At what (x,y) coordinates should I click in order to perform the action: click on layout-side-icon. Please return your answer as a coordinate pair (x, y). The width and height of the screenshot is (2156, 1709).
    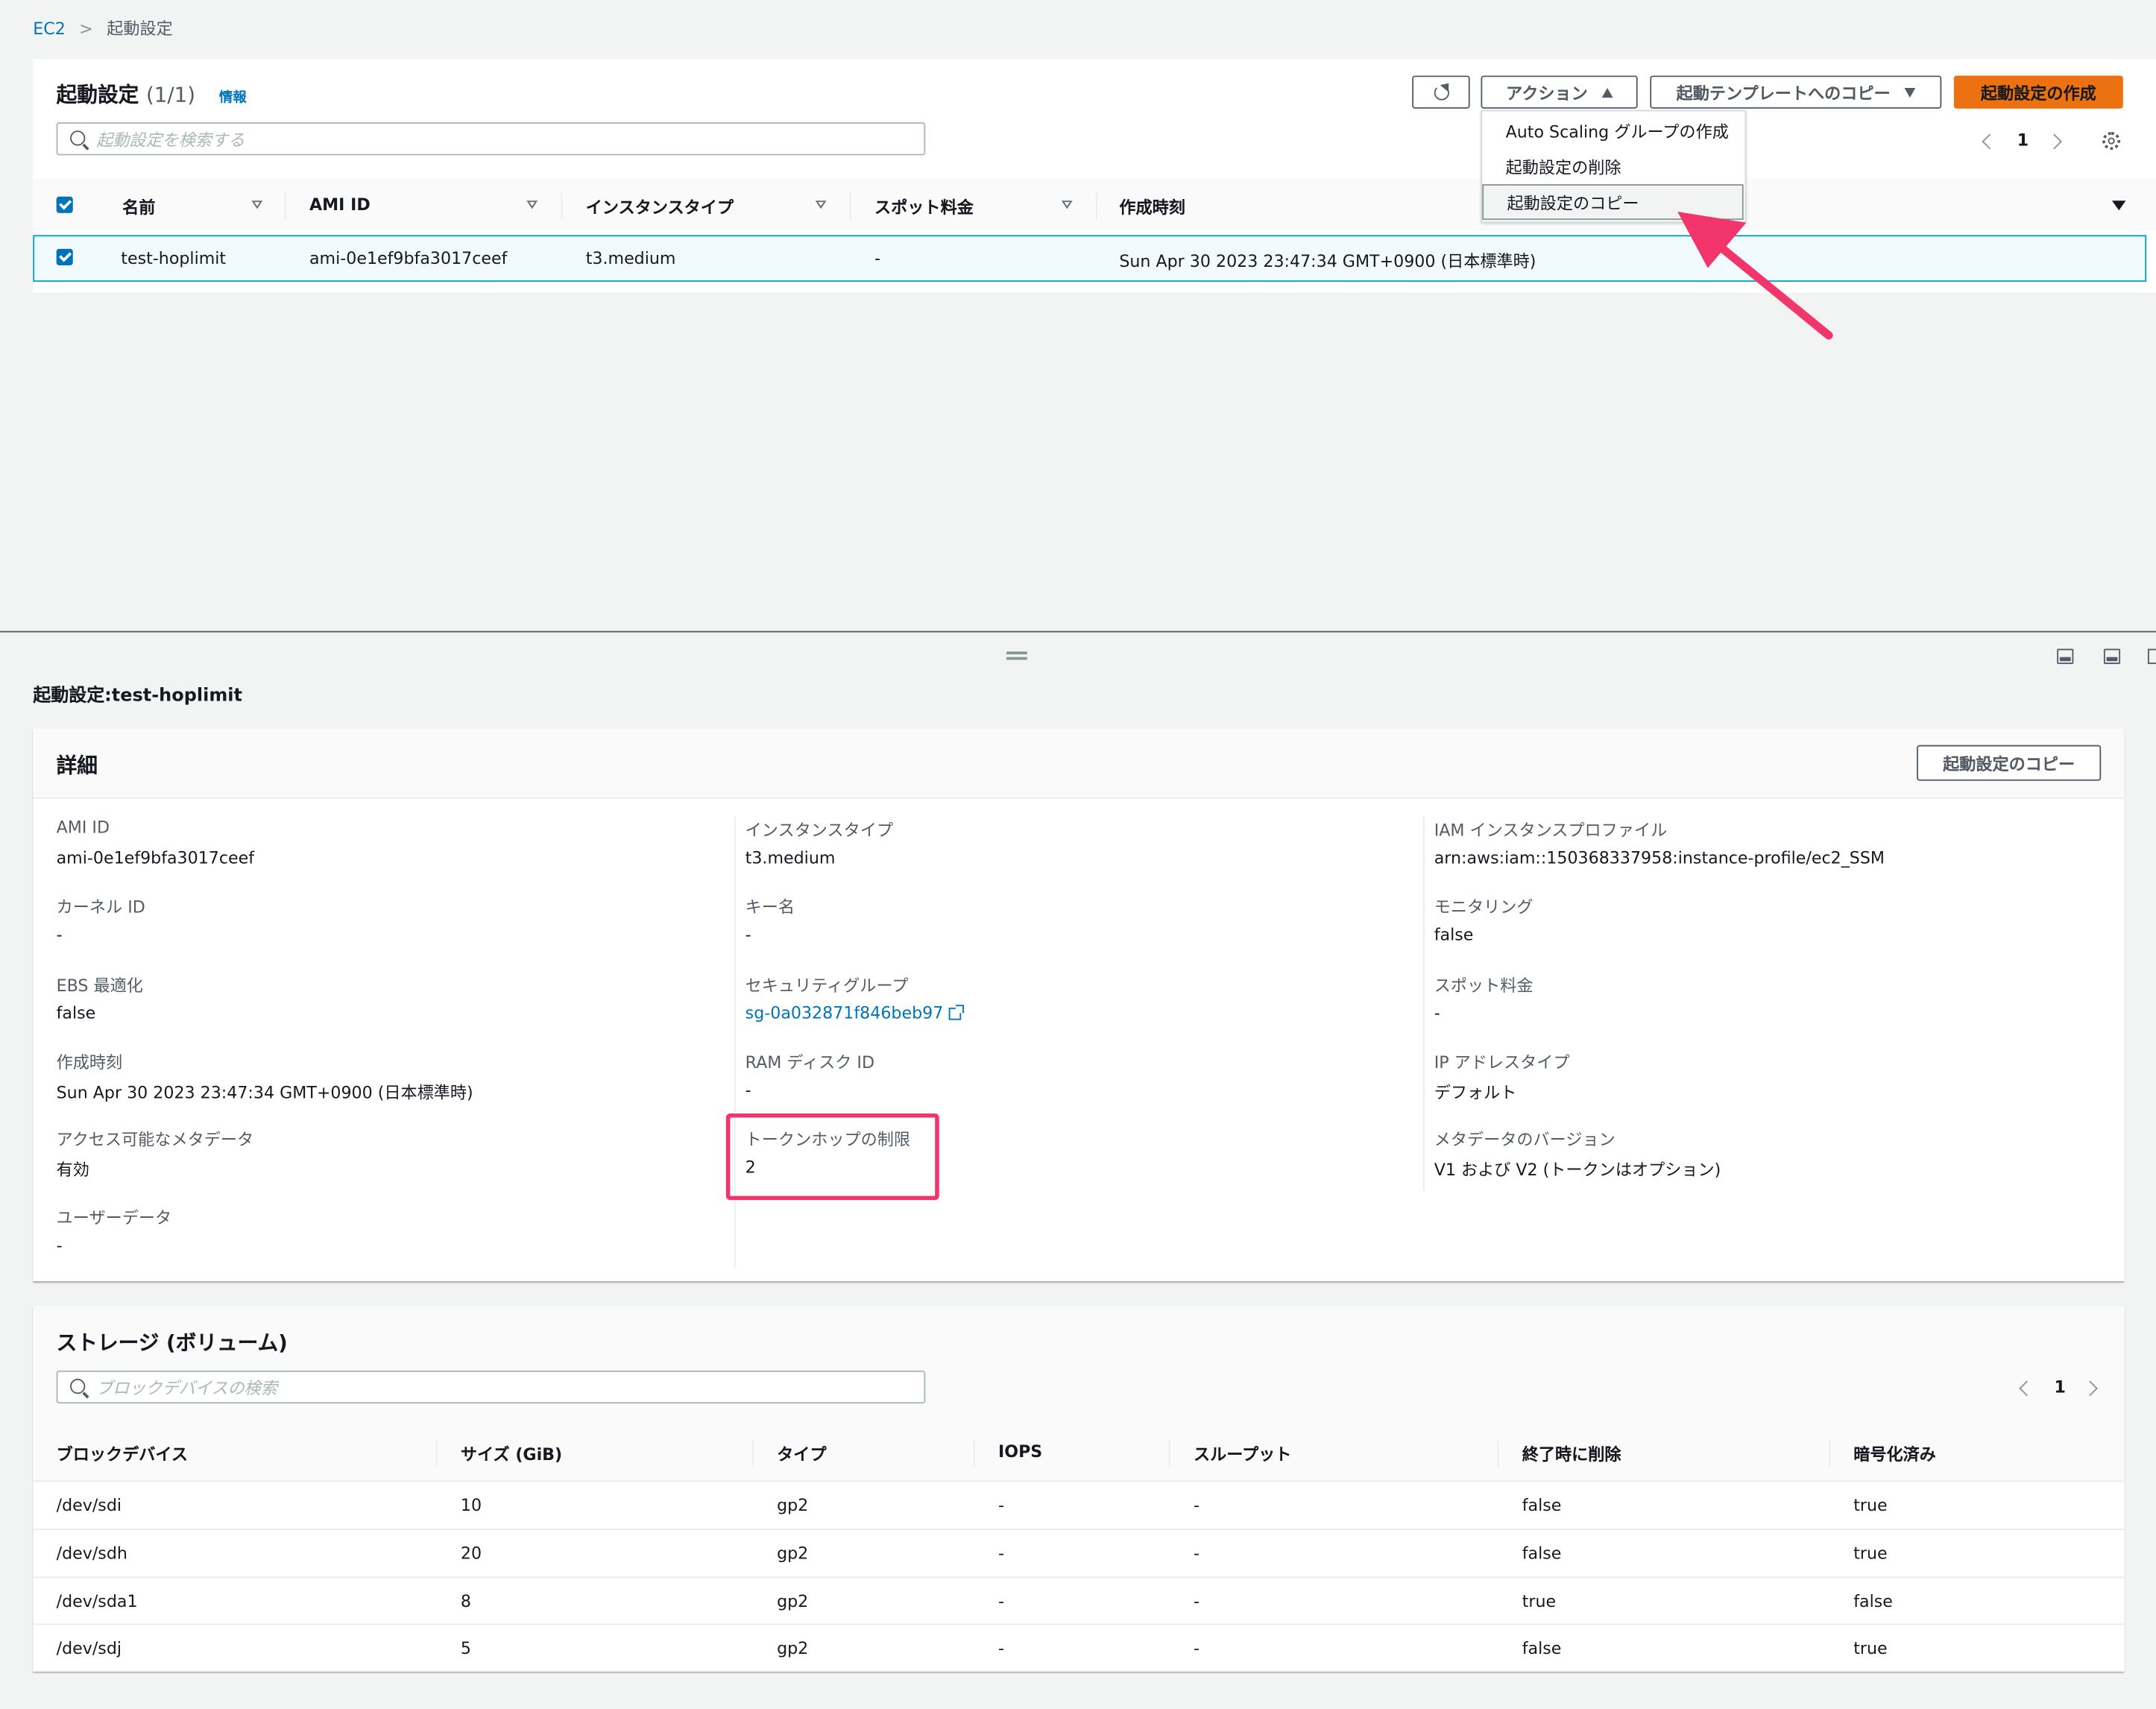
    Looking at the image, I should click on (2151, 656).